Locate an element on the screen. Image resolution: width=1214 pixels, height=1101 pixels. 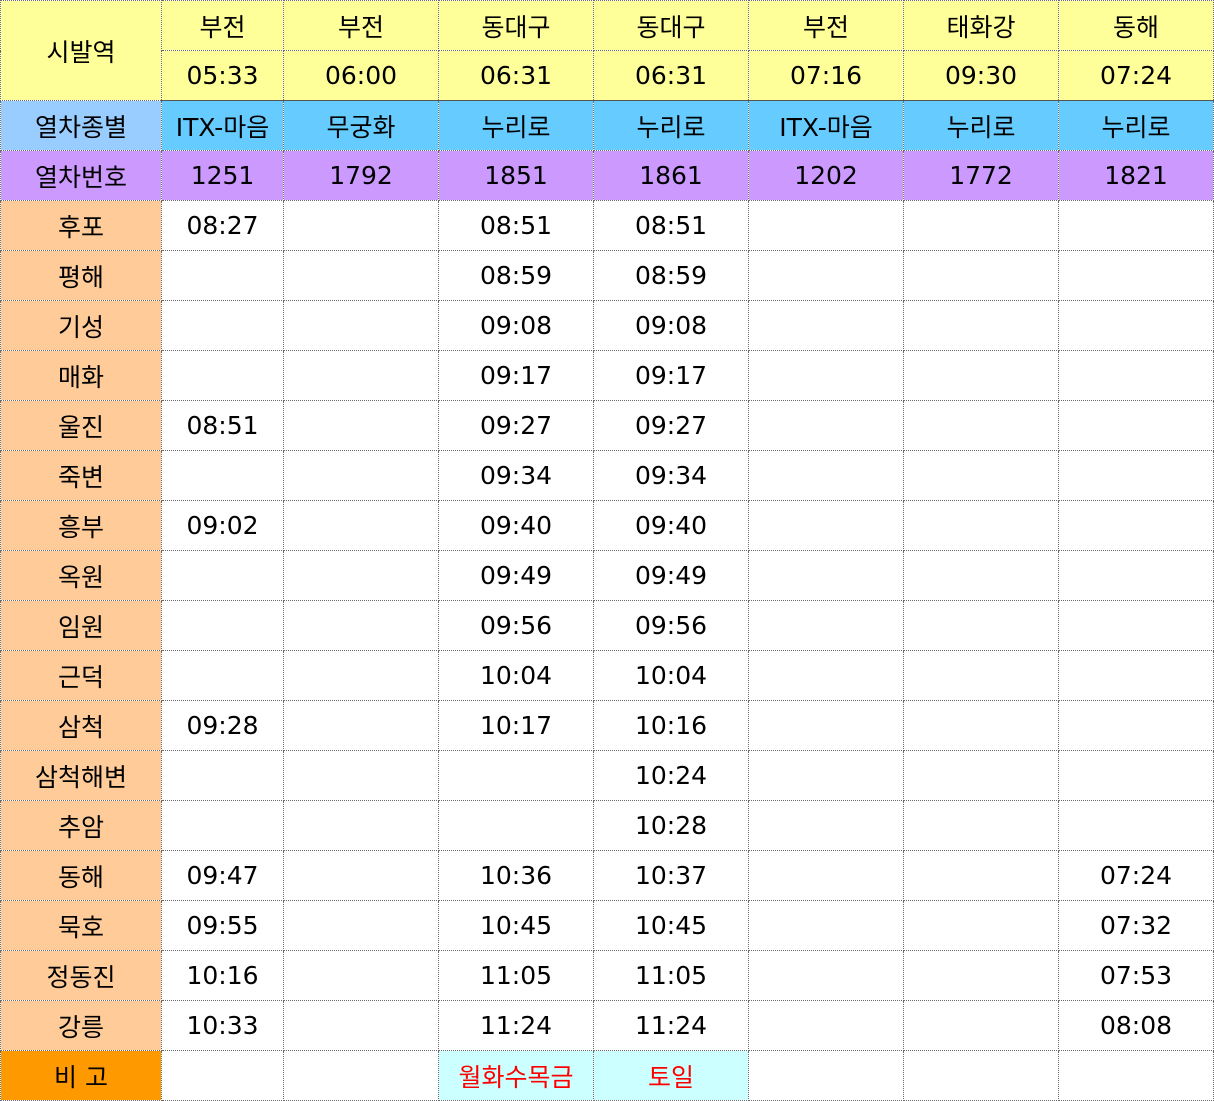
arrival-time-cell: 09:28 is located at coordinates (222, 725).